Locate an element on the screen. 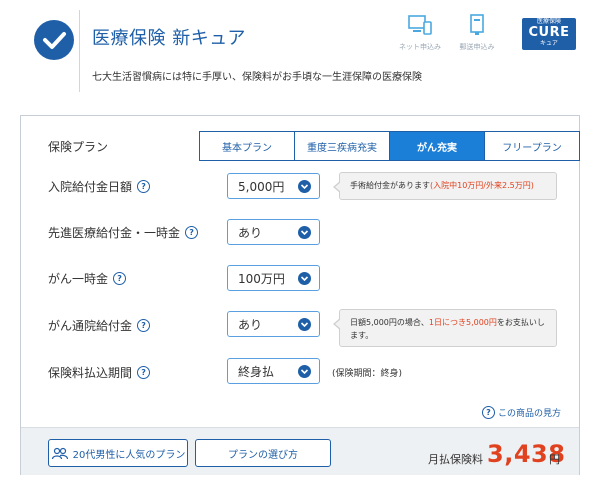 Image resolution: width=600 pixels, height=487 pixels. cancer-lump-select: 100万円 is located at coordinates (273, 278).